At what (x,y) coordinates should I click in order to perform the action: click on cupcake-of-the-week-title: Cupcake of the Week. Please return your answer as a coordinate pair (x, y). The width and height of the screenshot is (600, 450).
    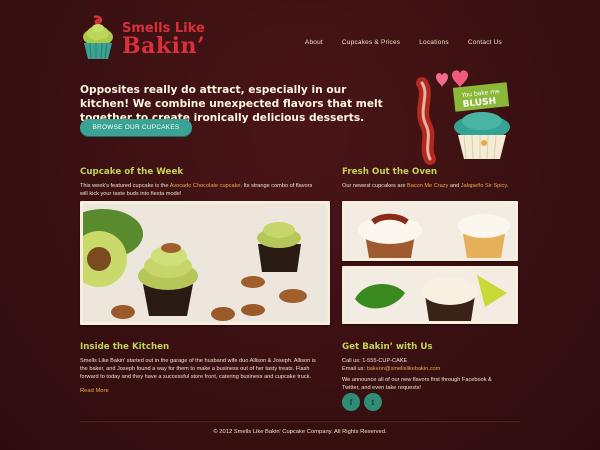
    Looking at the image, I should click on (132, 172).